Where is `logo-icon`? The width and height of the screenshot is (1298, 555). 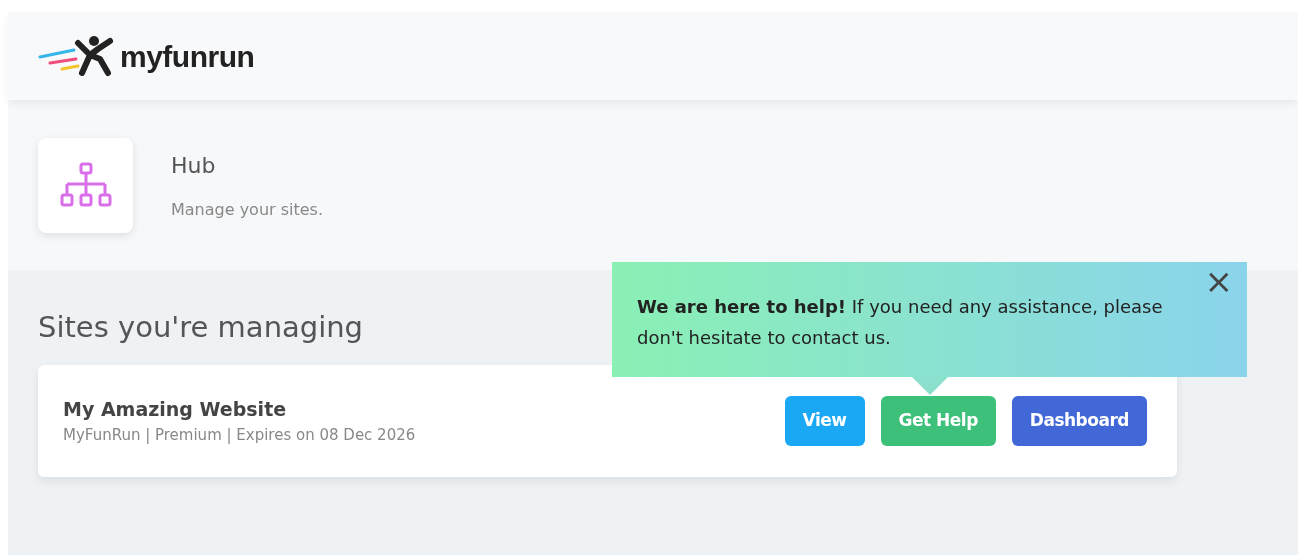 logo-icon is located at coordinates (77, 56).